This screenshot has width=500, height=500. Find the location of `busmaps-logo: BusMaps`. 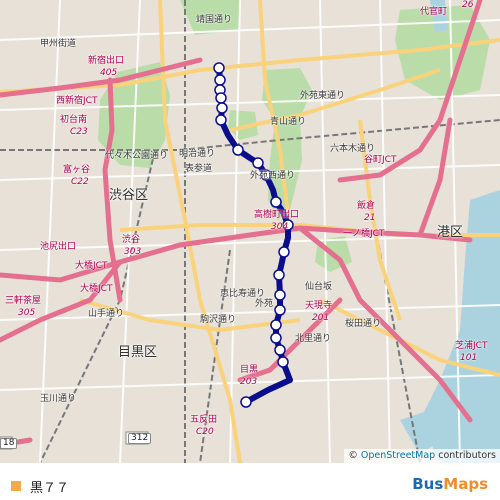

busmaps-logo: BusMaps is located at coordinates (450, 484).